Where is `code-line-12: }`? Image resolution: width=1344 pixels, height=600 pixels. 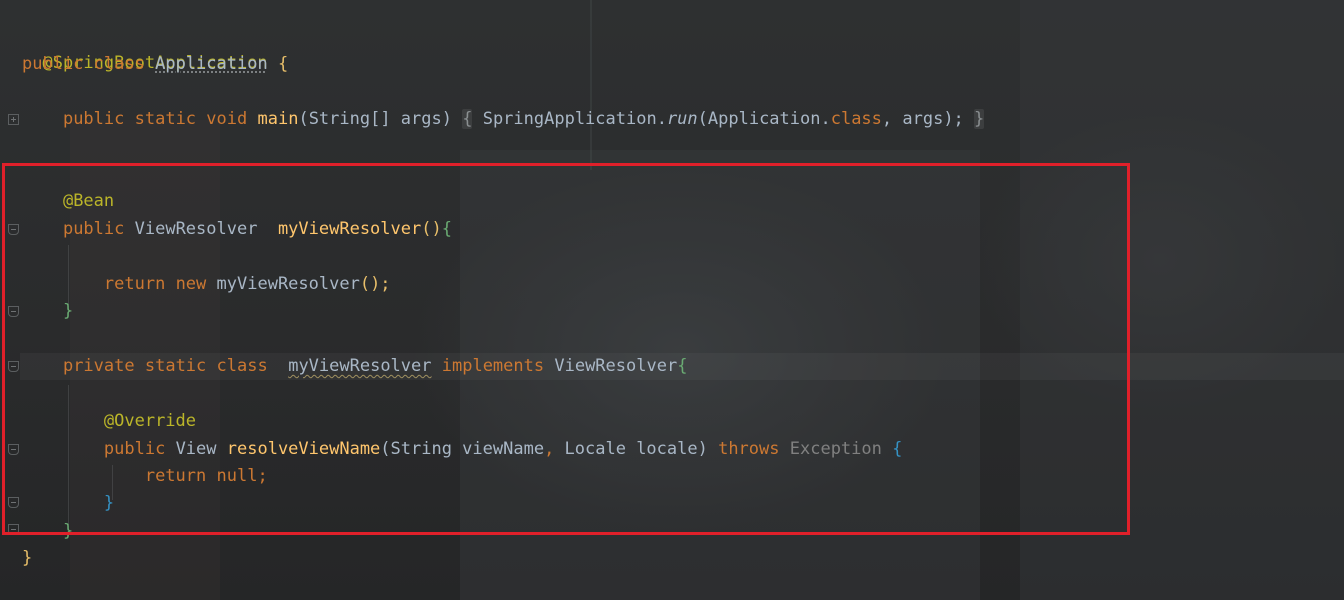 code-line-12: } is located at coordinates (68, 503).